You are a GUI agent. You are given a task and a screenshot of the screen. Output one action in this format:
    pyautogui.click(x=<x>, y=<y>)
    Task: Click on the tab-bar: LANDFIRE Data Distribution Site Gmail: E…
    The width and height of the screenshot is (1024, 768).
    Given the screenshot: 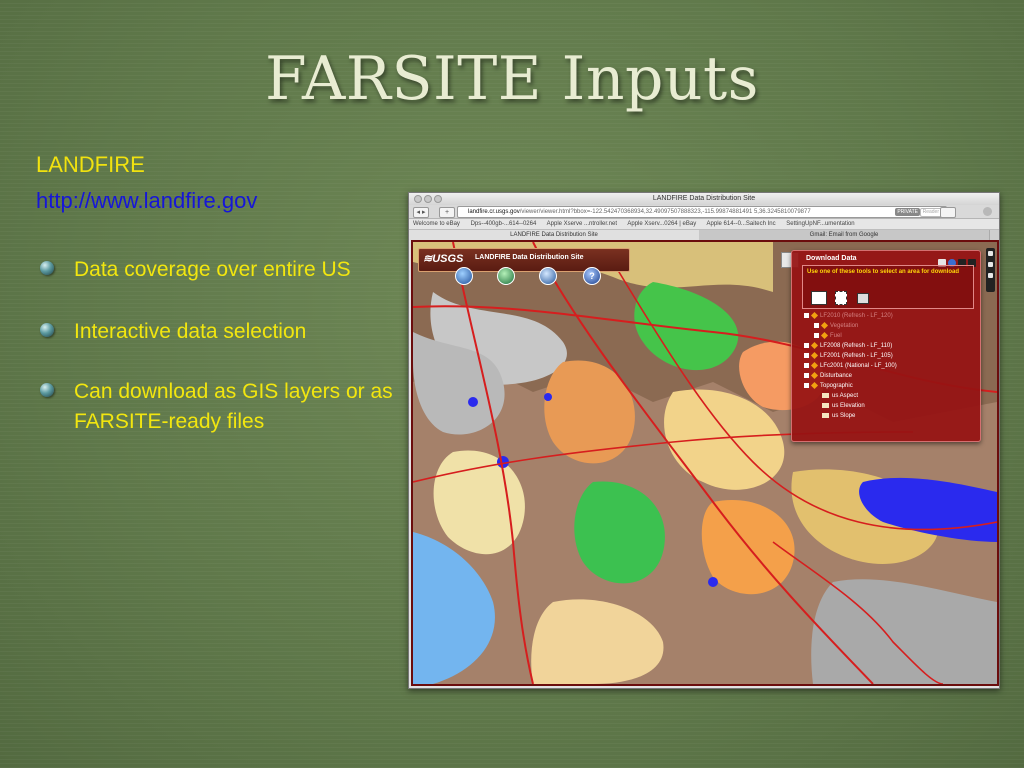 What is the action you would take?
    pyautogui.click(x=704, y=235)
    